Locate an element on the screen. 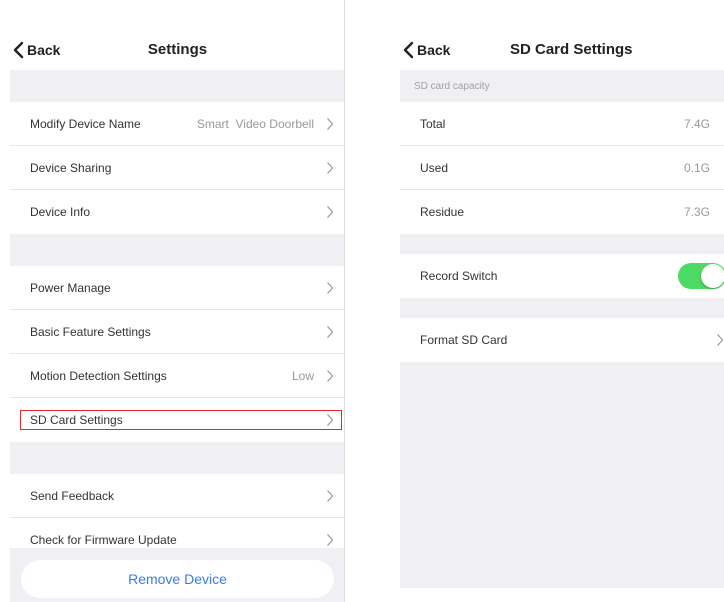 Image resolution: width=724 pixels, height=602 pixels. chevron-left-icon is located at coordinates (408, 50).